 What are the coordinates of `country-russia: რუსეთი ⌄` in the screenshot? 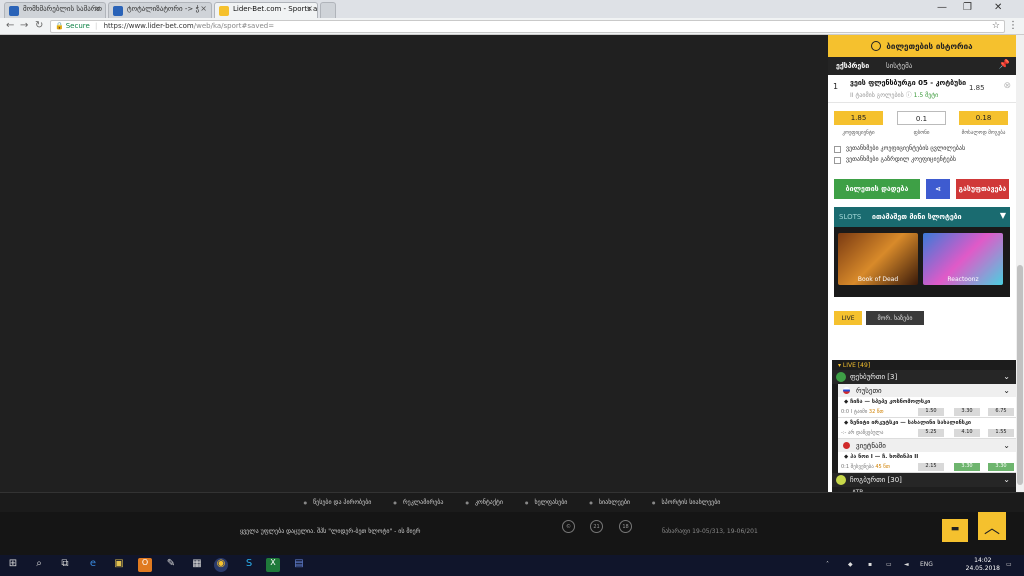 It's located at (927, 390).